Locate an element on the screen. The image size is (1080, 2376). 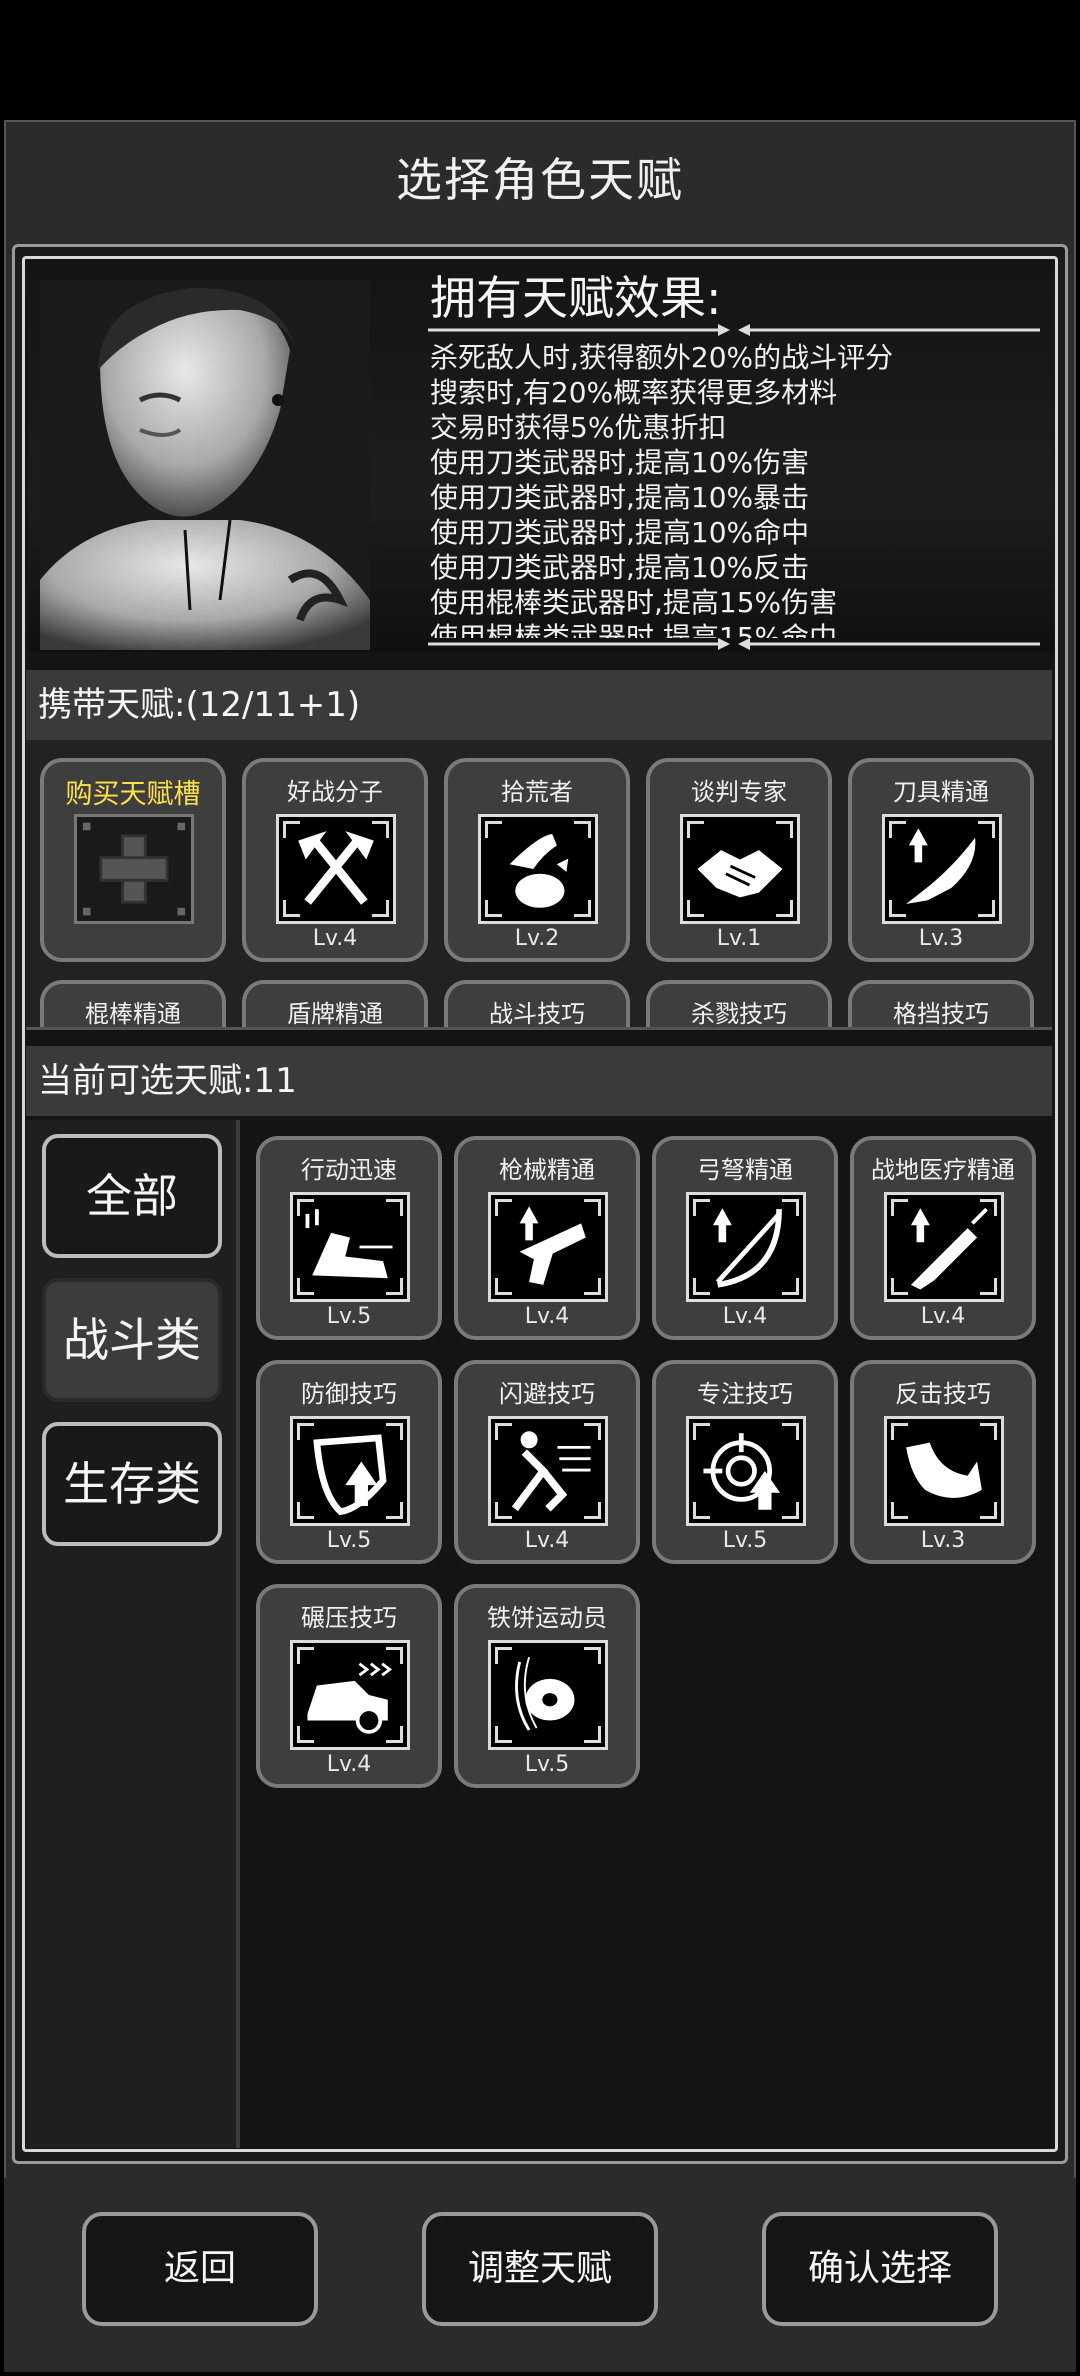
add-slot-icon is located at coordinates (134, 869).